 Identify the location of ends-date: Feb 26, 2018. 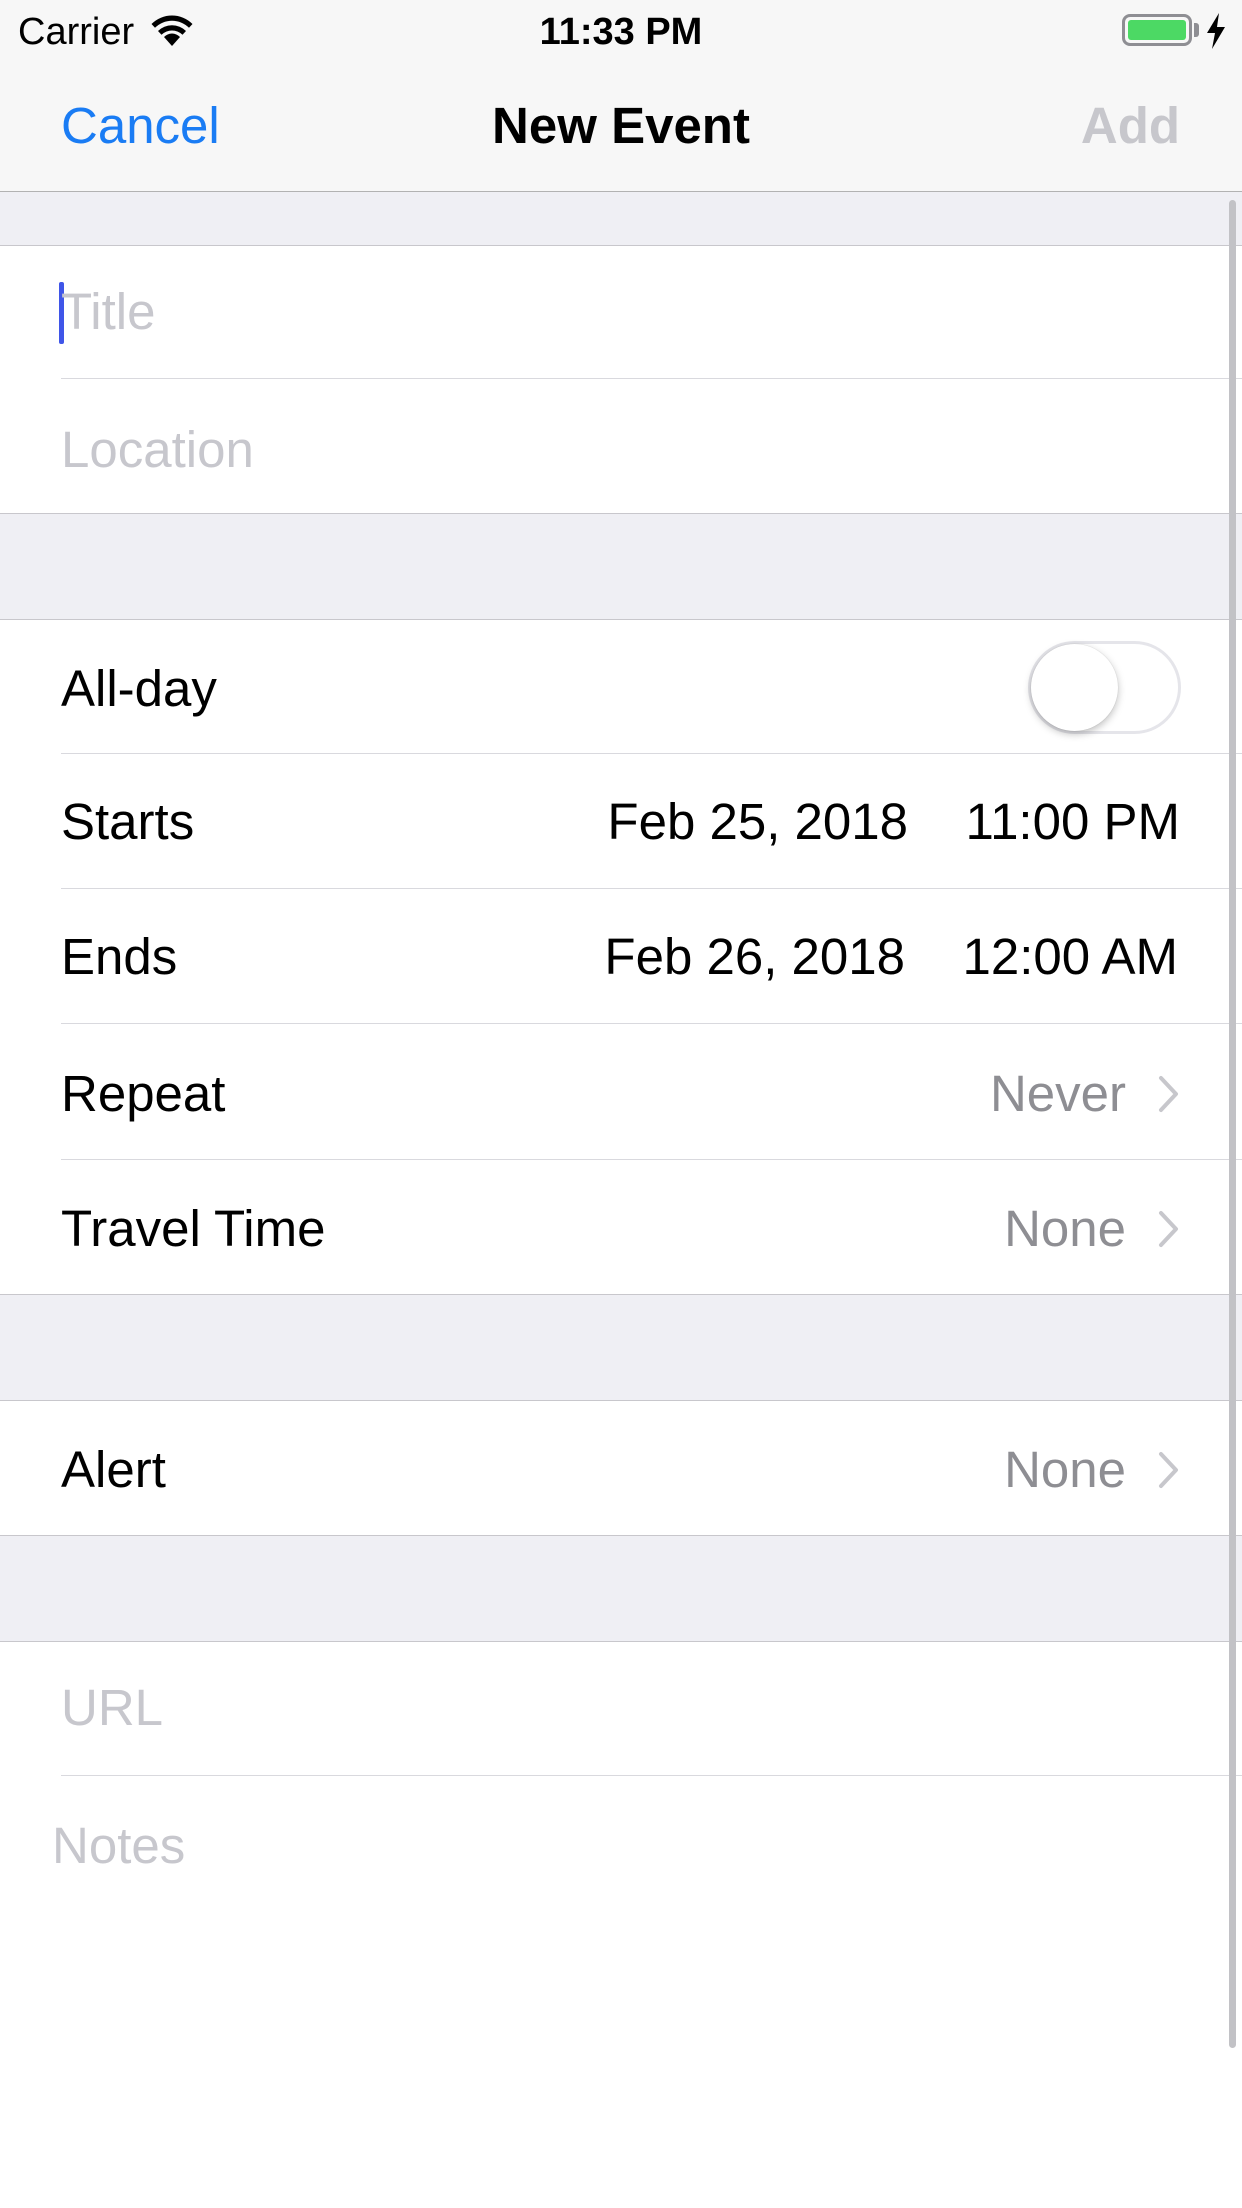
(730, 957).